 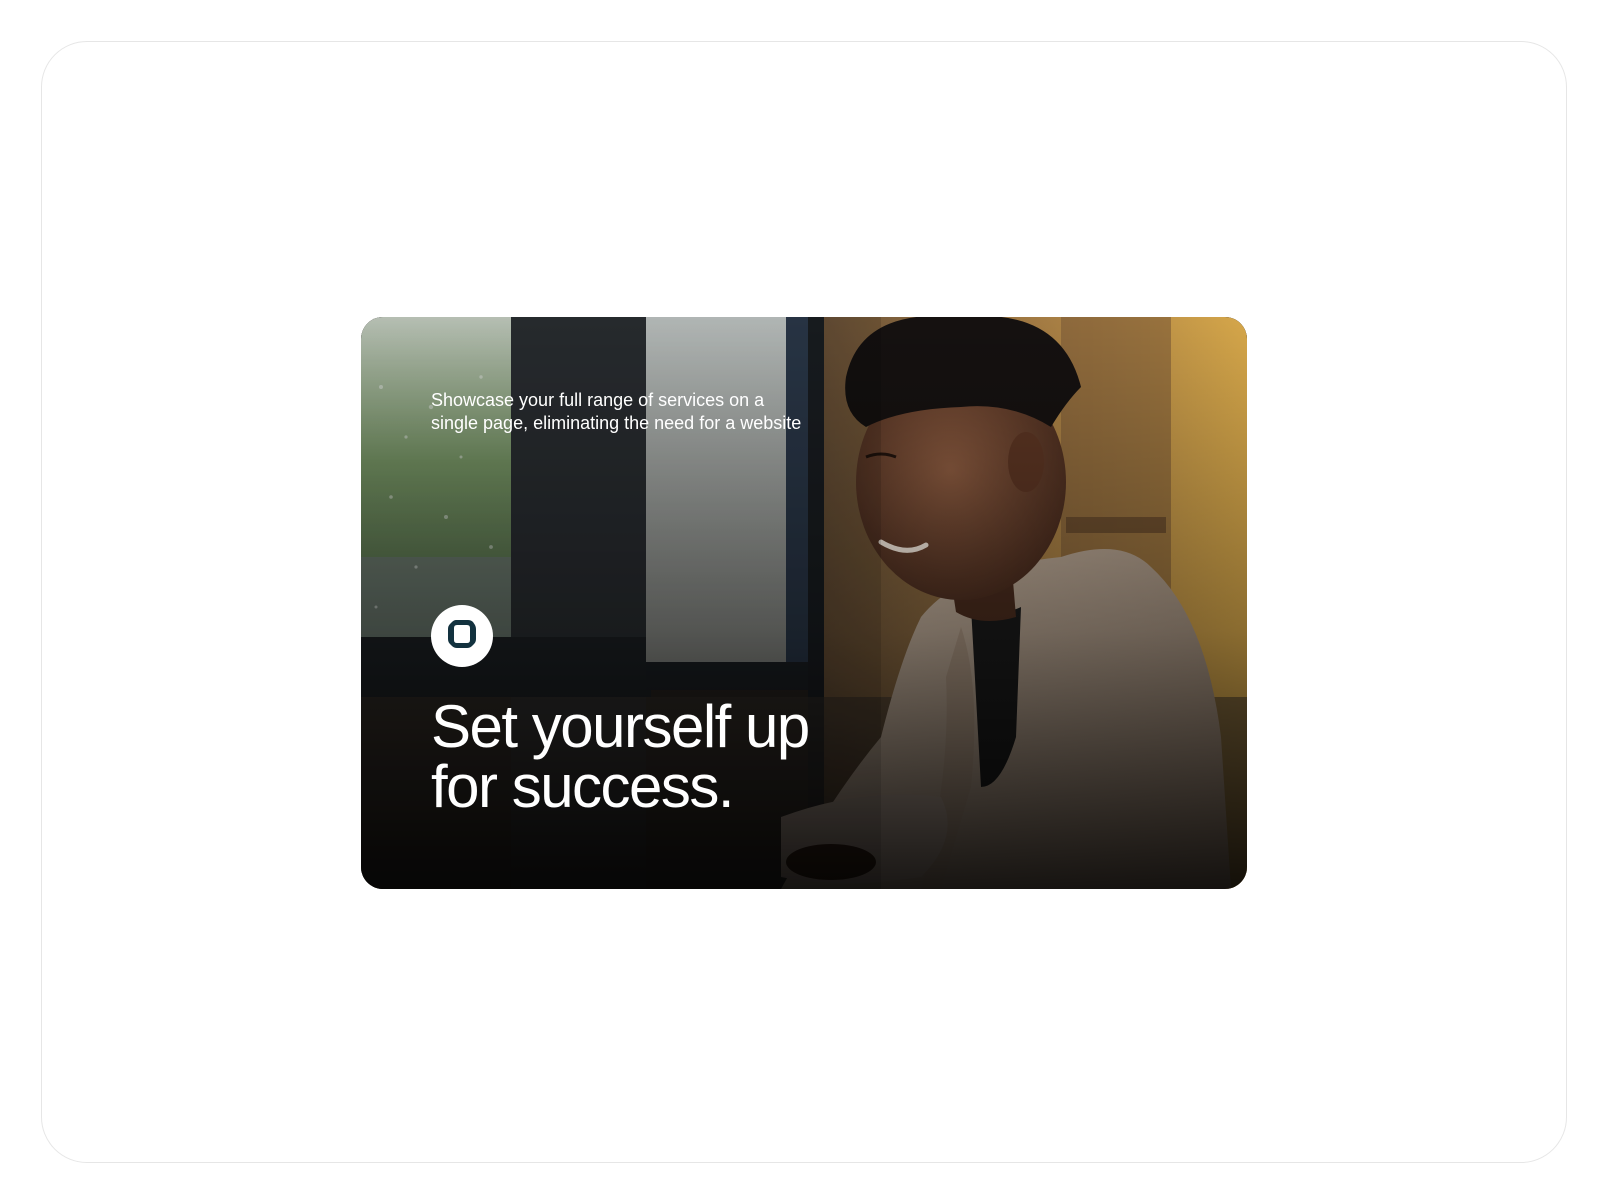 I want to click on rounded-octagon-logo-icon, so click(x=462, y=636).